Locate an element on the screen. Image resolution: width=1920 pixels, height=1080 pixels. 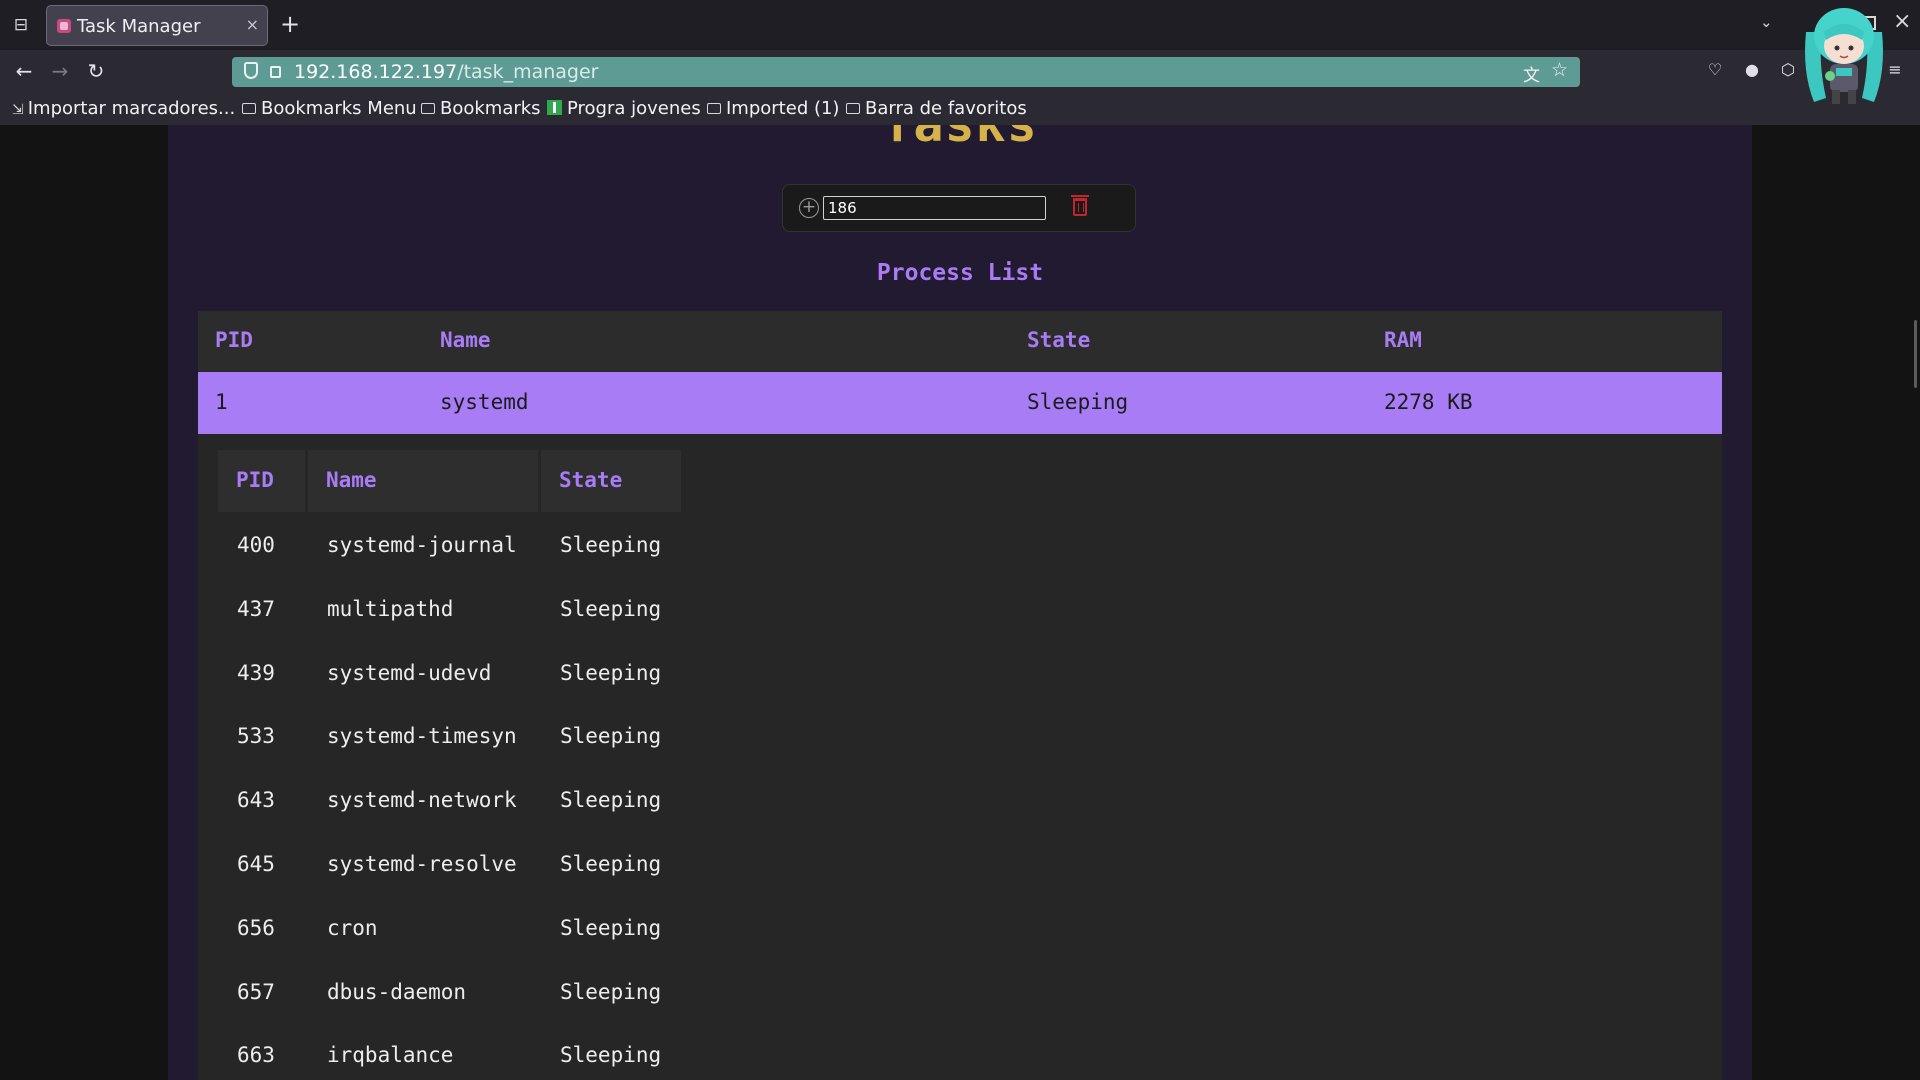
bookmark-label: Barra de favoritos is located at coordinates (946, 108).